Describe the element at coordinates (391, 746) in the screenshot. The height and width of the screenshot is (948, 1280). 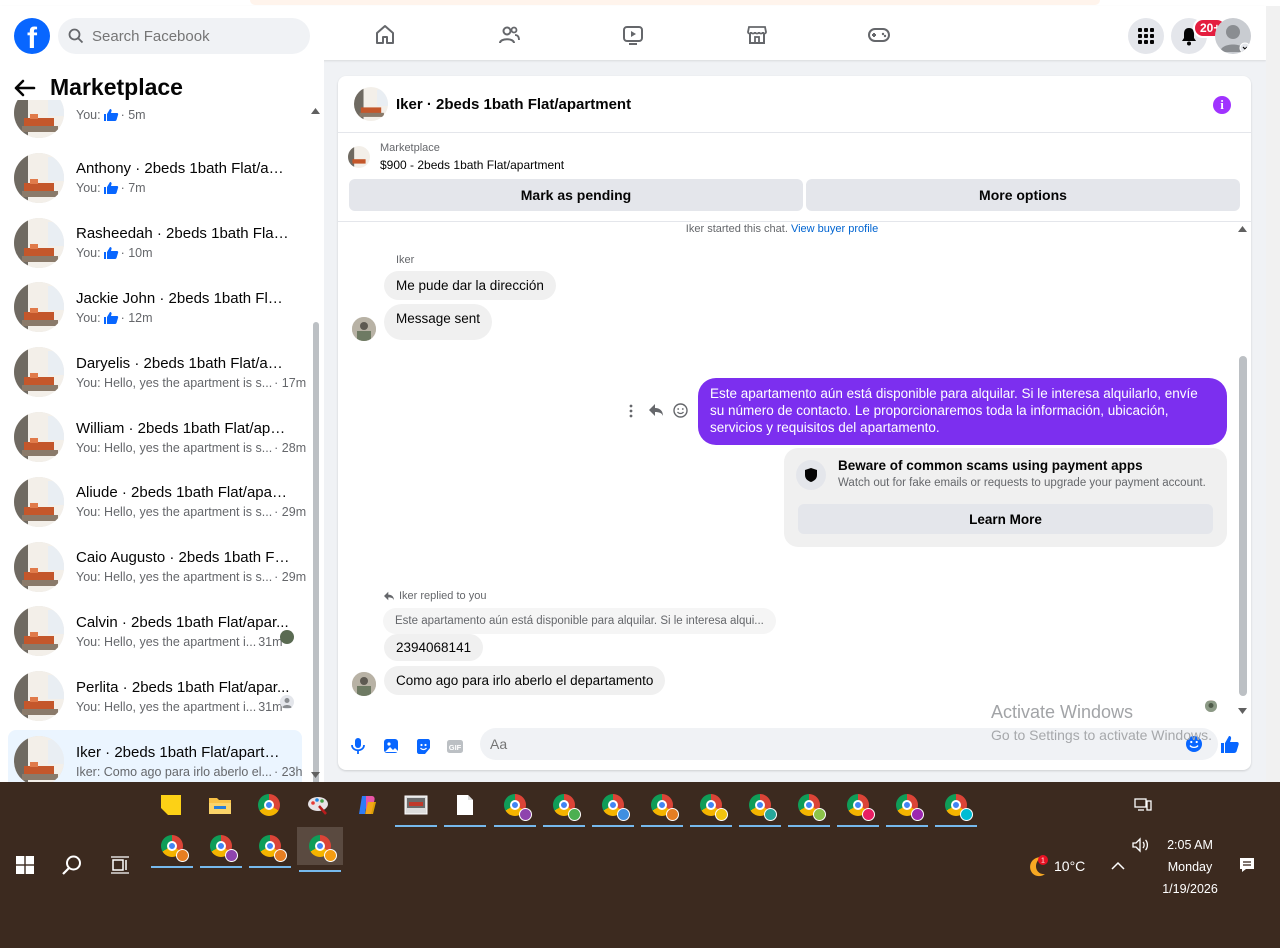
I see `photo-icon` at that location.